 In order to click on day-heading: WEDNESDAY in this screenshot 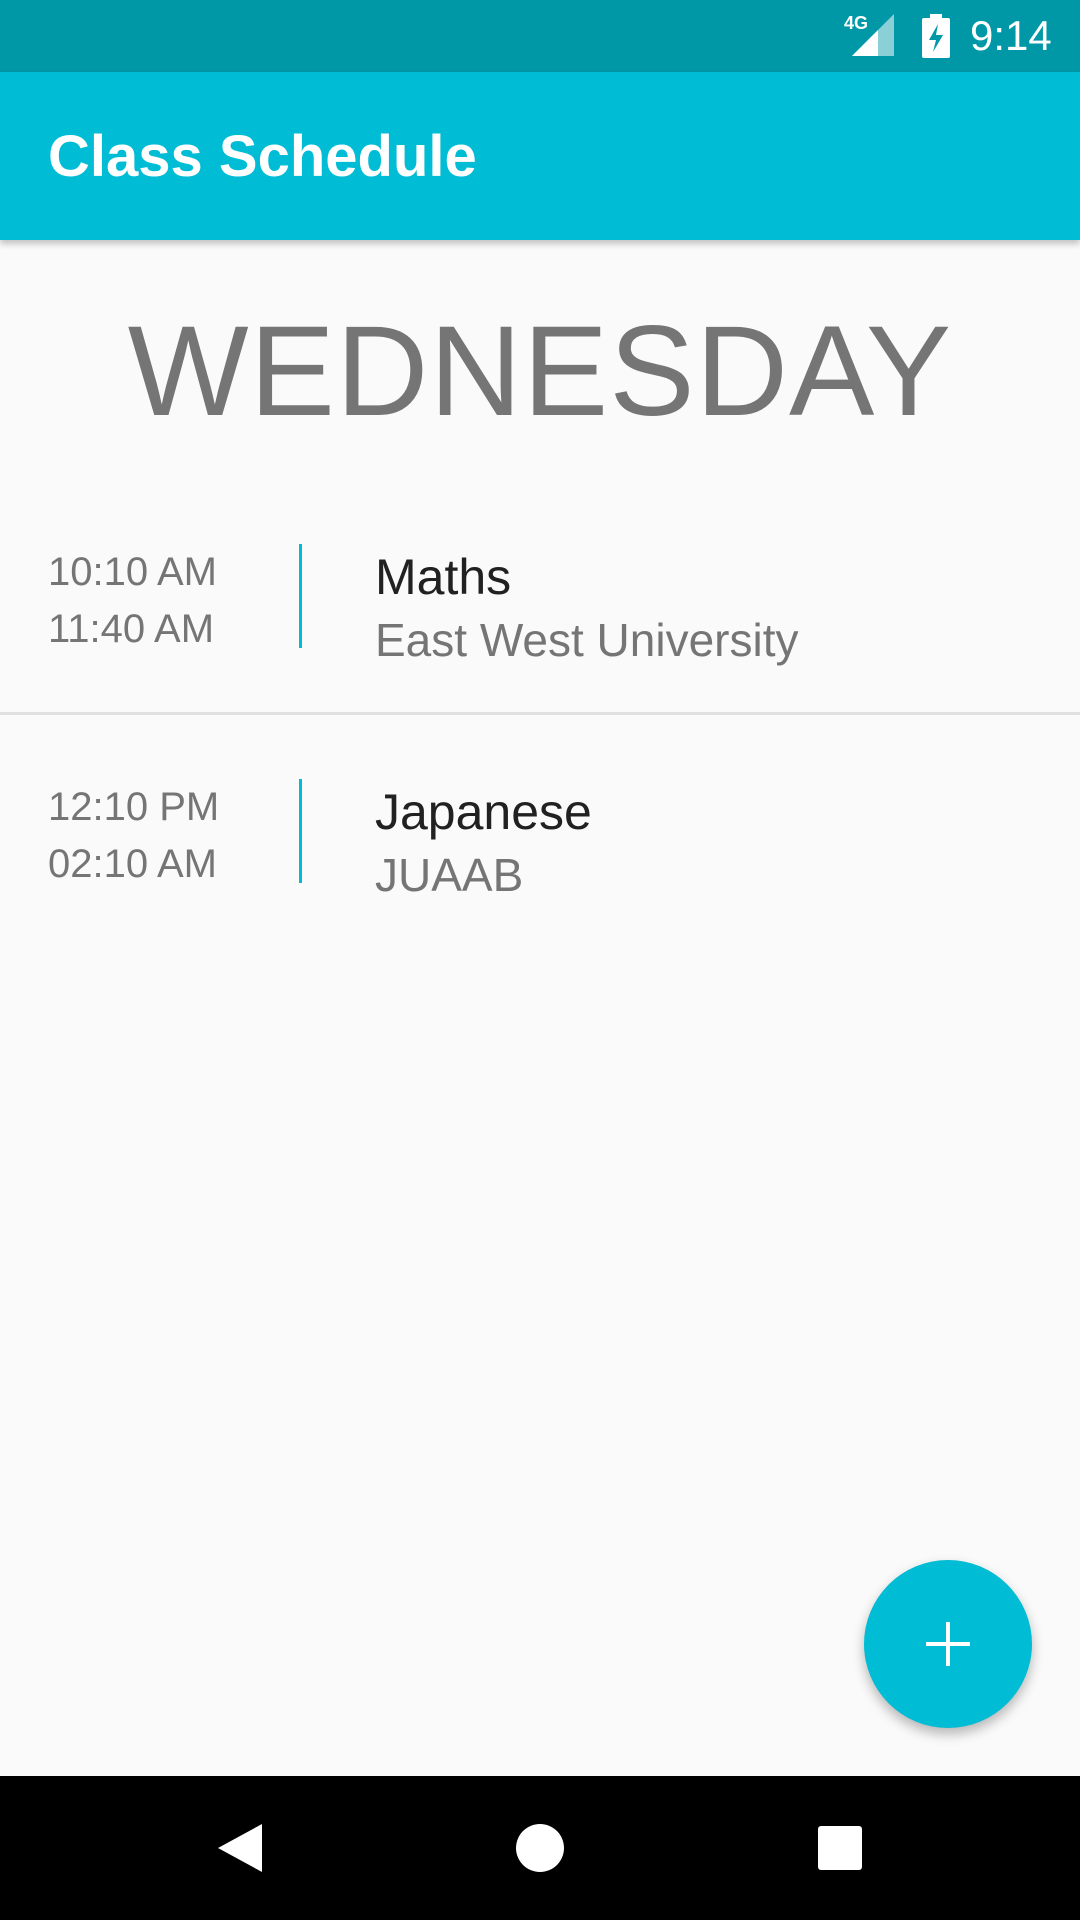, I will do `click(540, 371)`.